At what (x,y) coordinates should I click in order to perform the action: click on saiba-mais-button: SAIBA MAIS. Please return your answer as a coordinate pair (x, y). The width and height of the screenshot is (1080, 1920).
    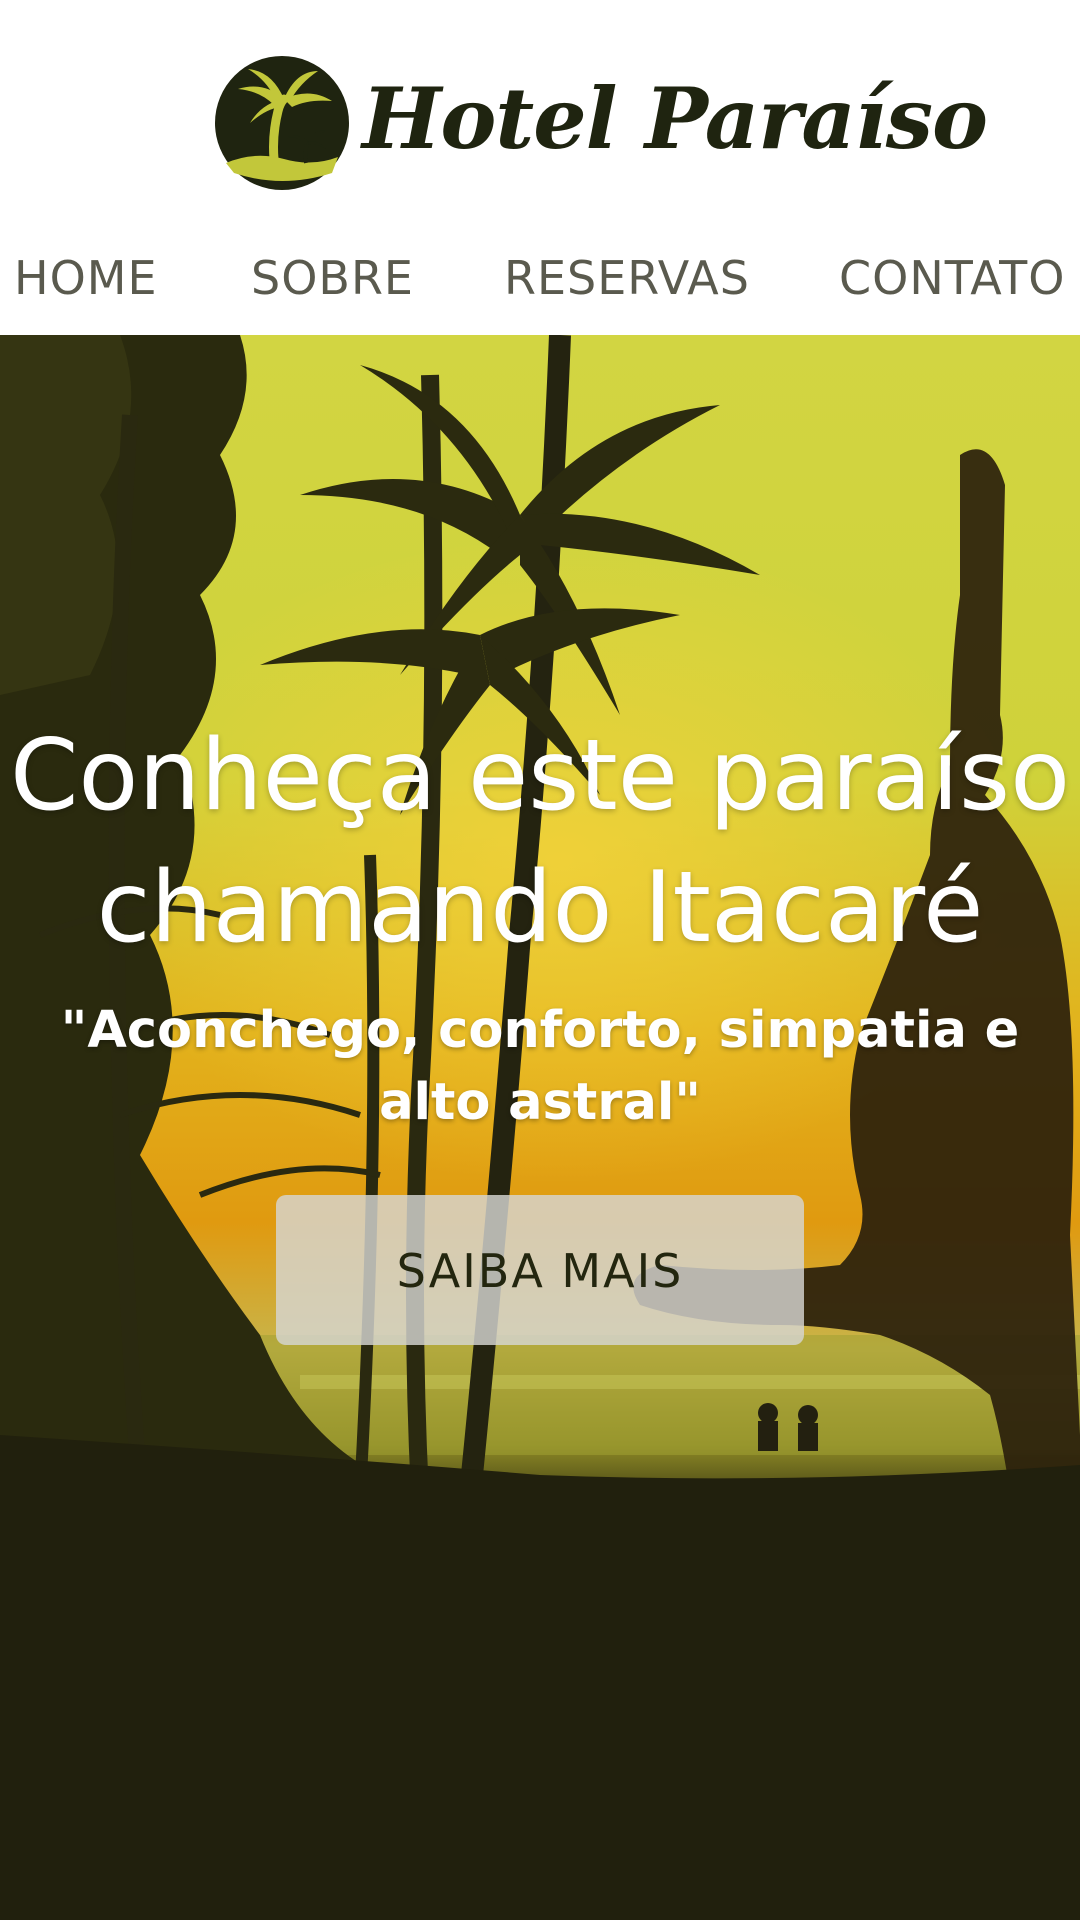
    Looking at the image, I should click on (540, 1270).